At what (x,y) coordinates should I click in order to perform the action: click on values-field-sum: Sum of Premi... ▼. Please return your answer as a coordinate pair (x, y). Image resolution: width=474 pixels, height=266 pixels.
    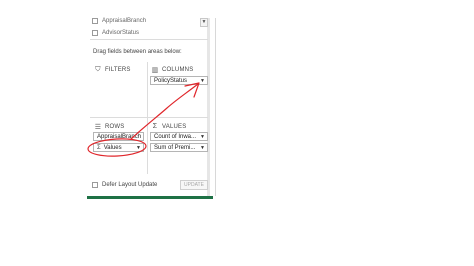
    Looking at the image, I should click on (179, 147).